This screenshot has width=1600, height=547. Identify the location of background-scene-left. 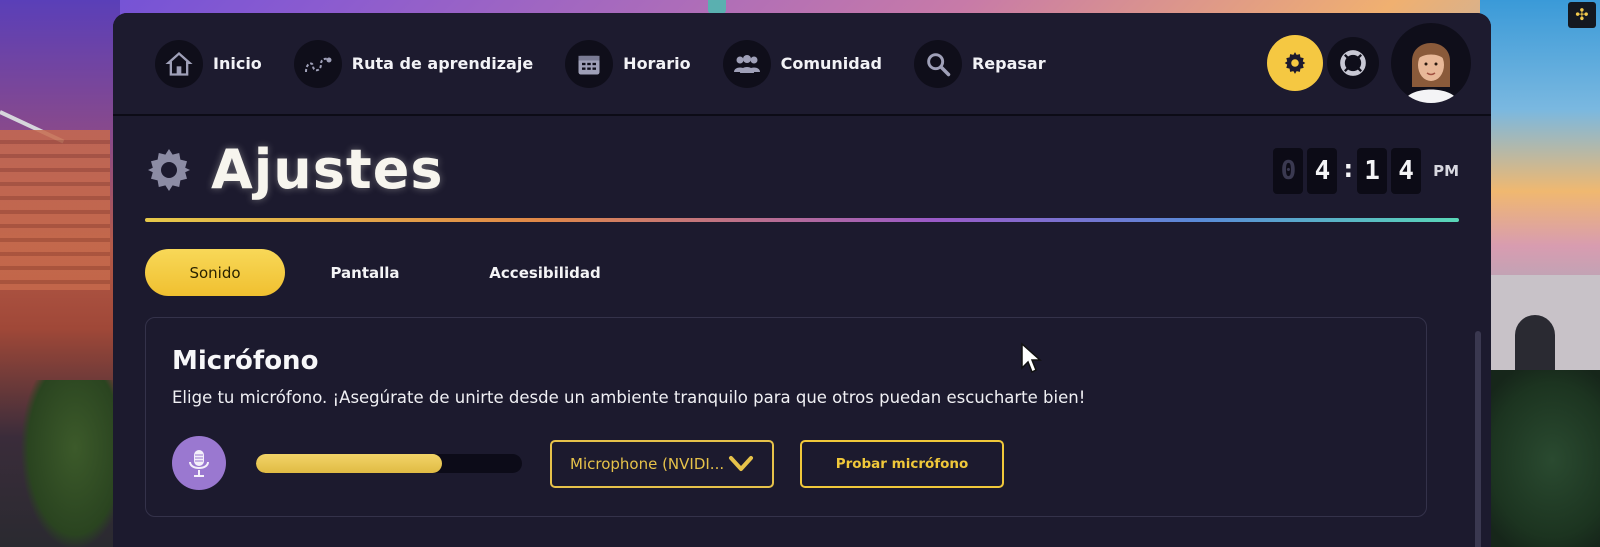
(65, 273).